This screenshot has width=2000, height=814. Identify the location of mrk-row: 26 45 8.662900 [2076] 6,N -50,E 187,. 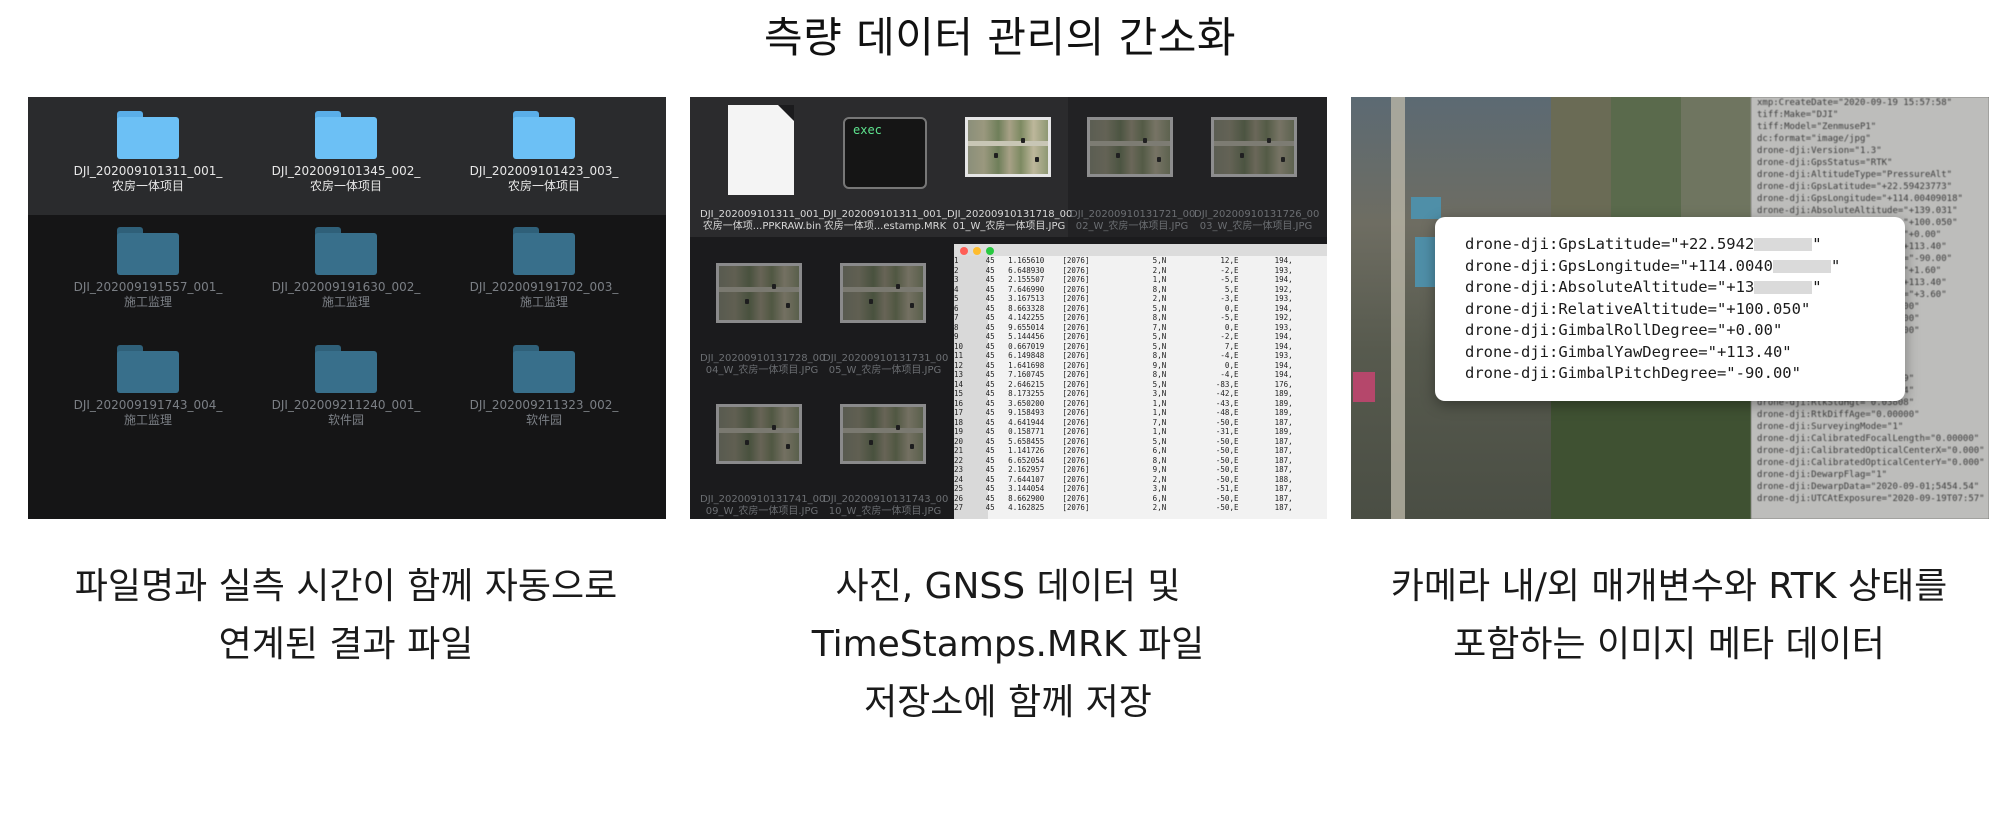
(1123, 498).